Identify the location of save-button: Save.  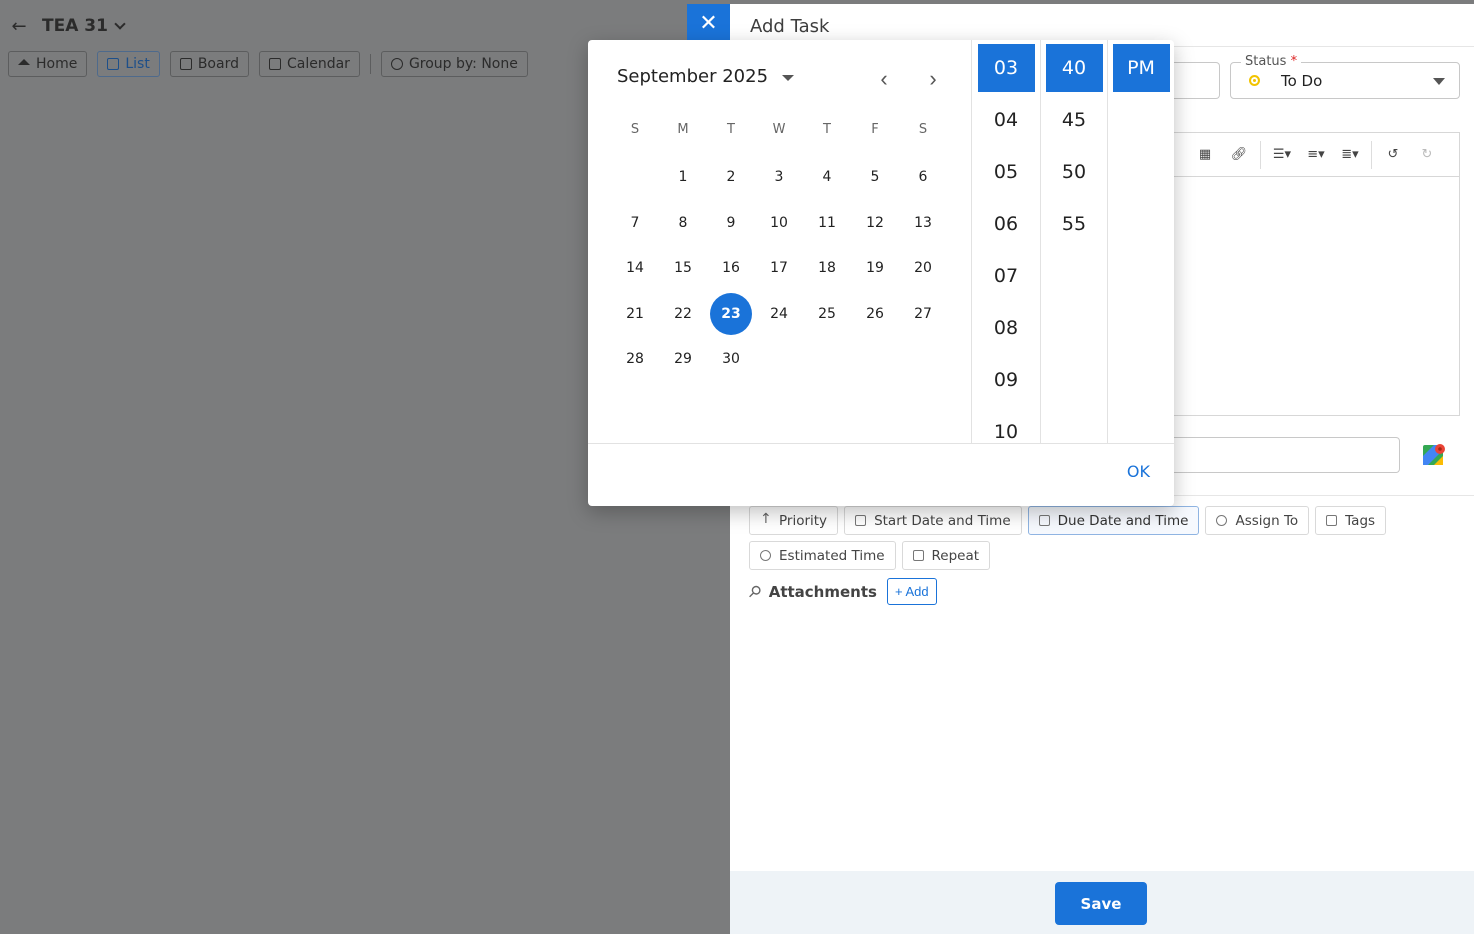
(1101, 903).